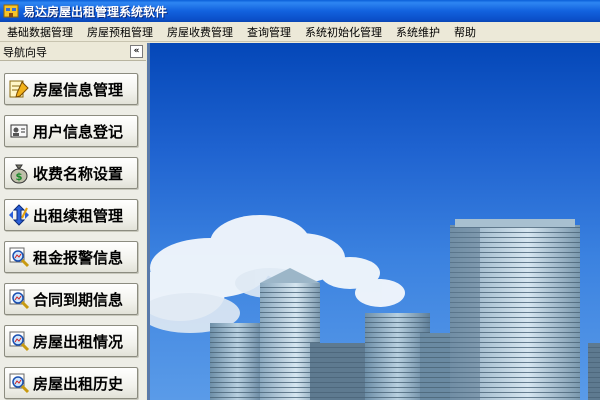 Image resolution: width=600 pixels, height=400 pixels. What do you see at coordinates (78, 131) in the screenshot?
I see `nav-item-label: 用户信息登记` at bounding box center [78, 131].